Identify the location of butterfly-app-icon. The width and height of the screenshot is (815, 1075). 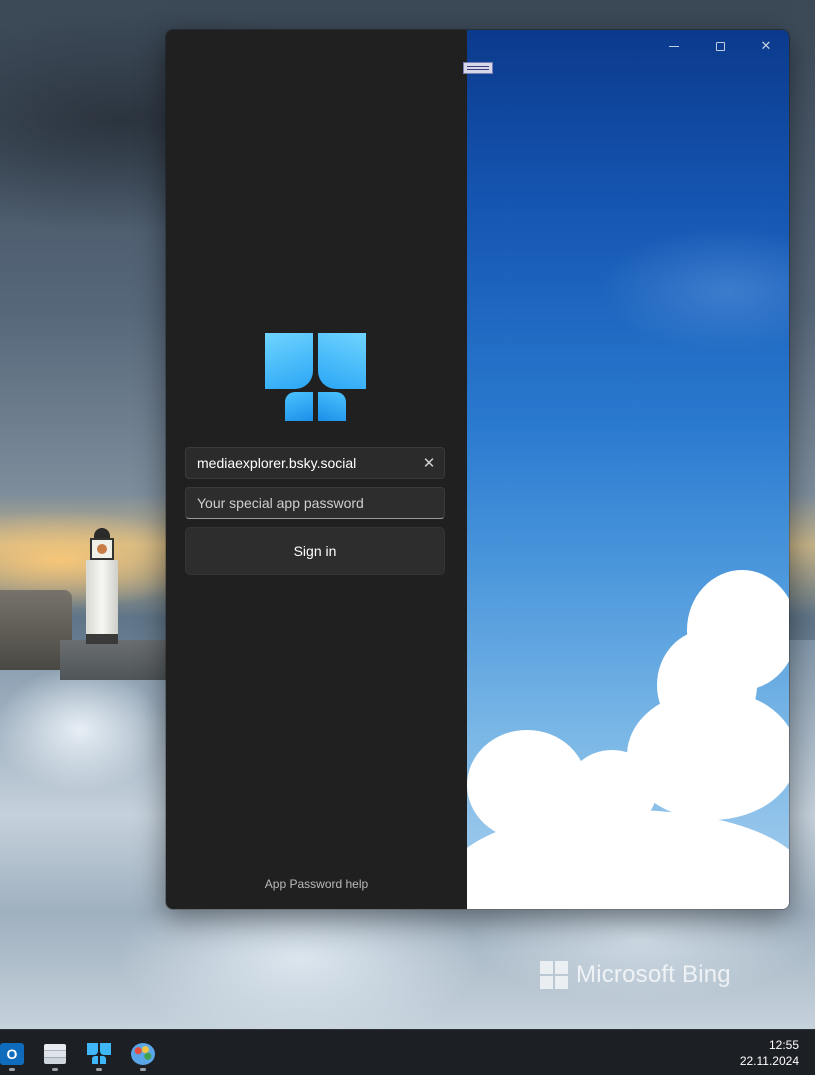
(99, 1054).